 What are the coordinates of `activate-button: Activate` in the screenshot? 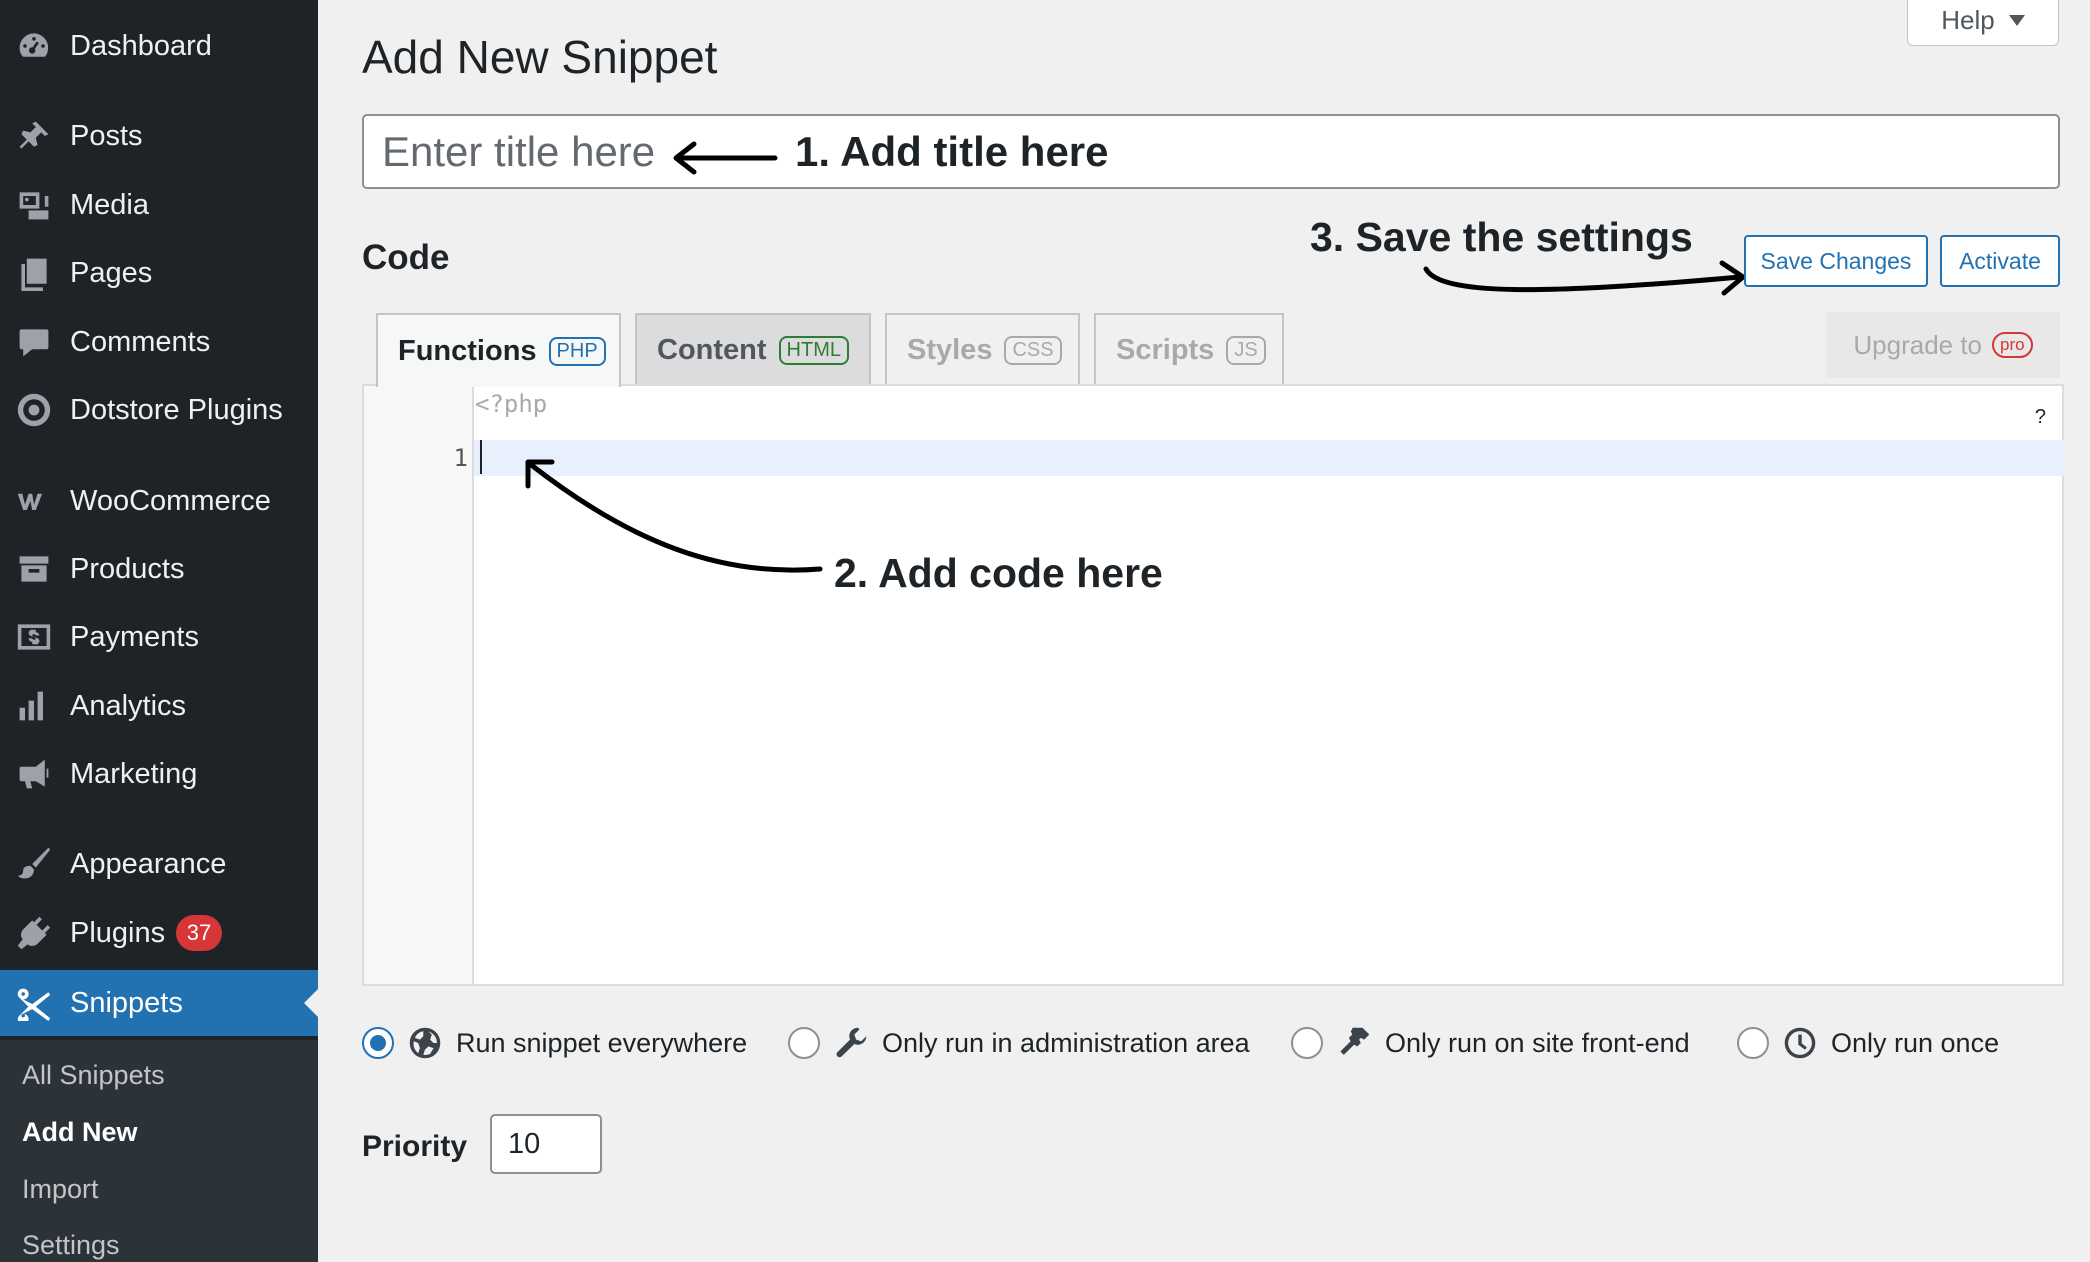 It's located at (2000, 261).